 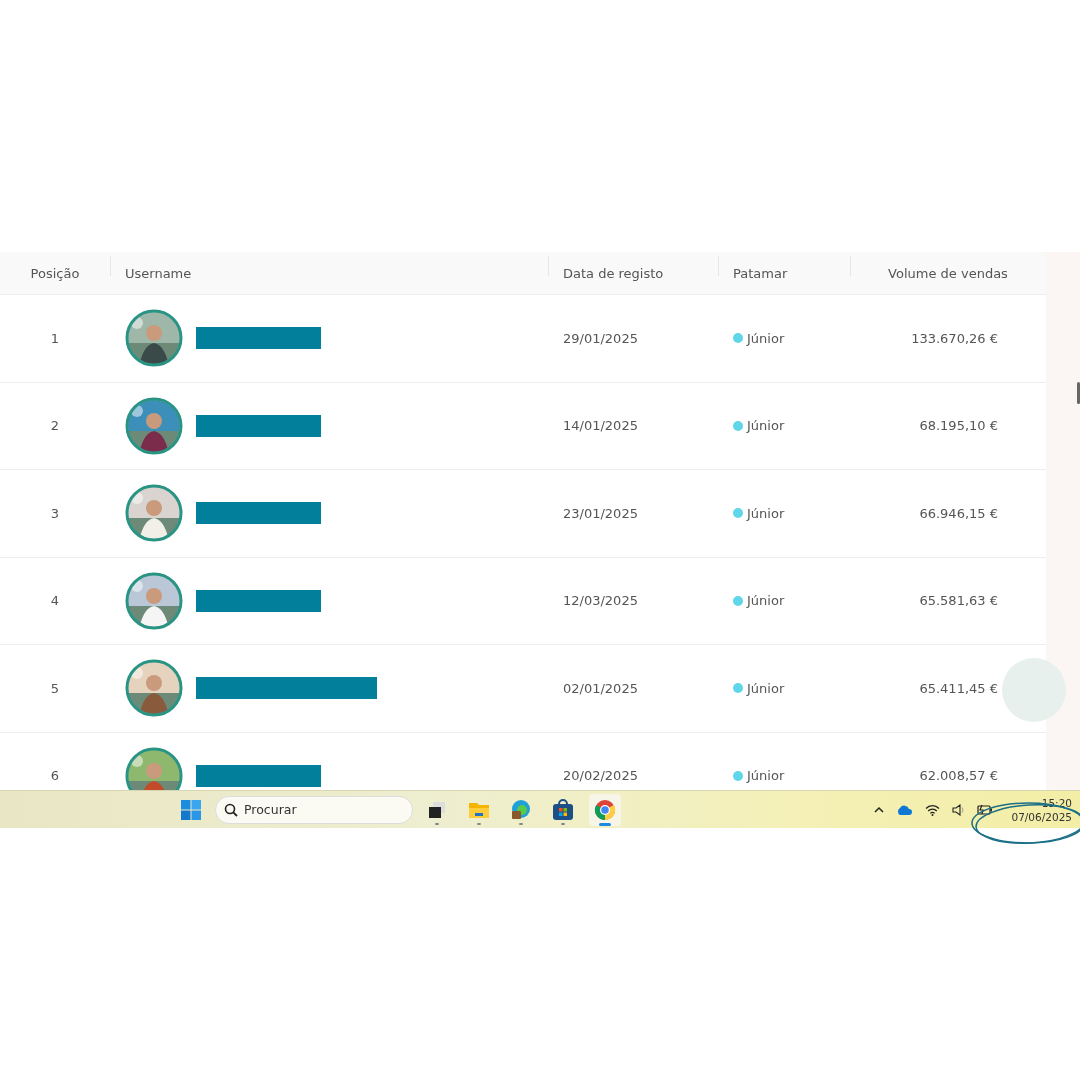 I want to click on sales-volume: 68.195,10 €, so click(x=958, y=426).